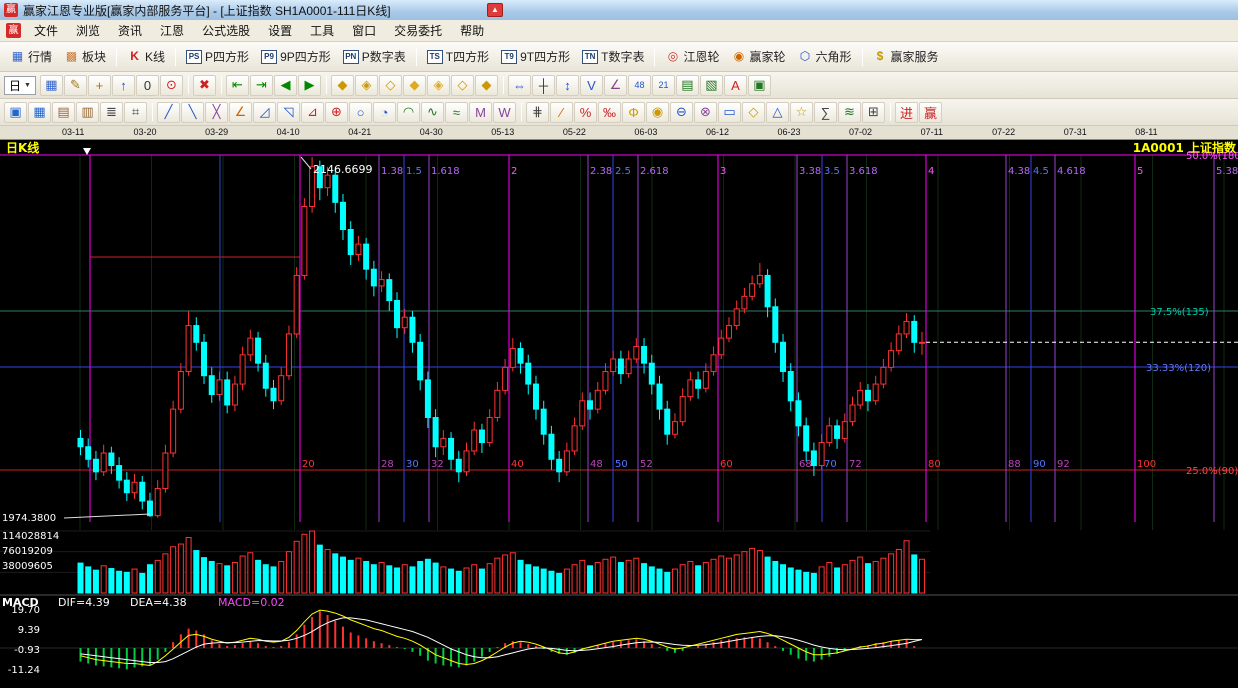 Image resolution: width=1238 pixels, height=688 pixels. Describe the element at coordinates (735, 85) in the screenshot. I see `text-label-button: A` at that location.